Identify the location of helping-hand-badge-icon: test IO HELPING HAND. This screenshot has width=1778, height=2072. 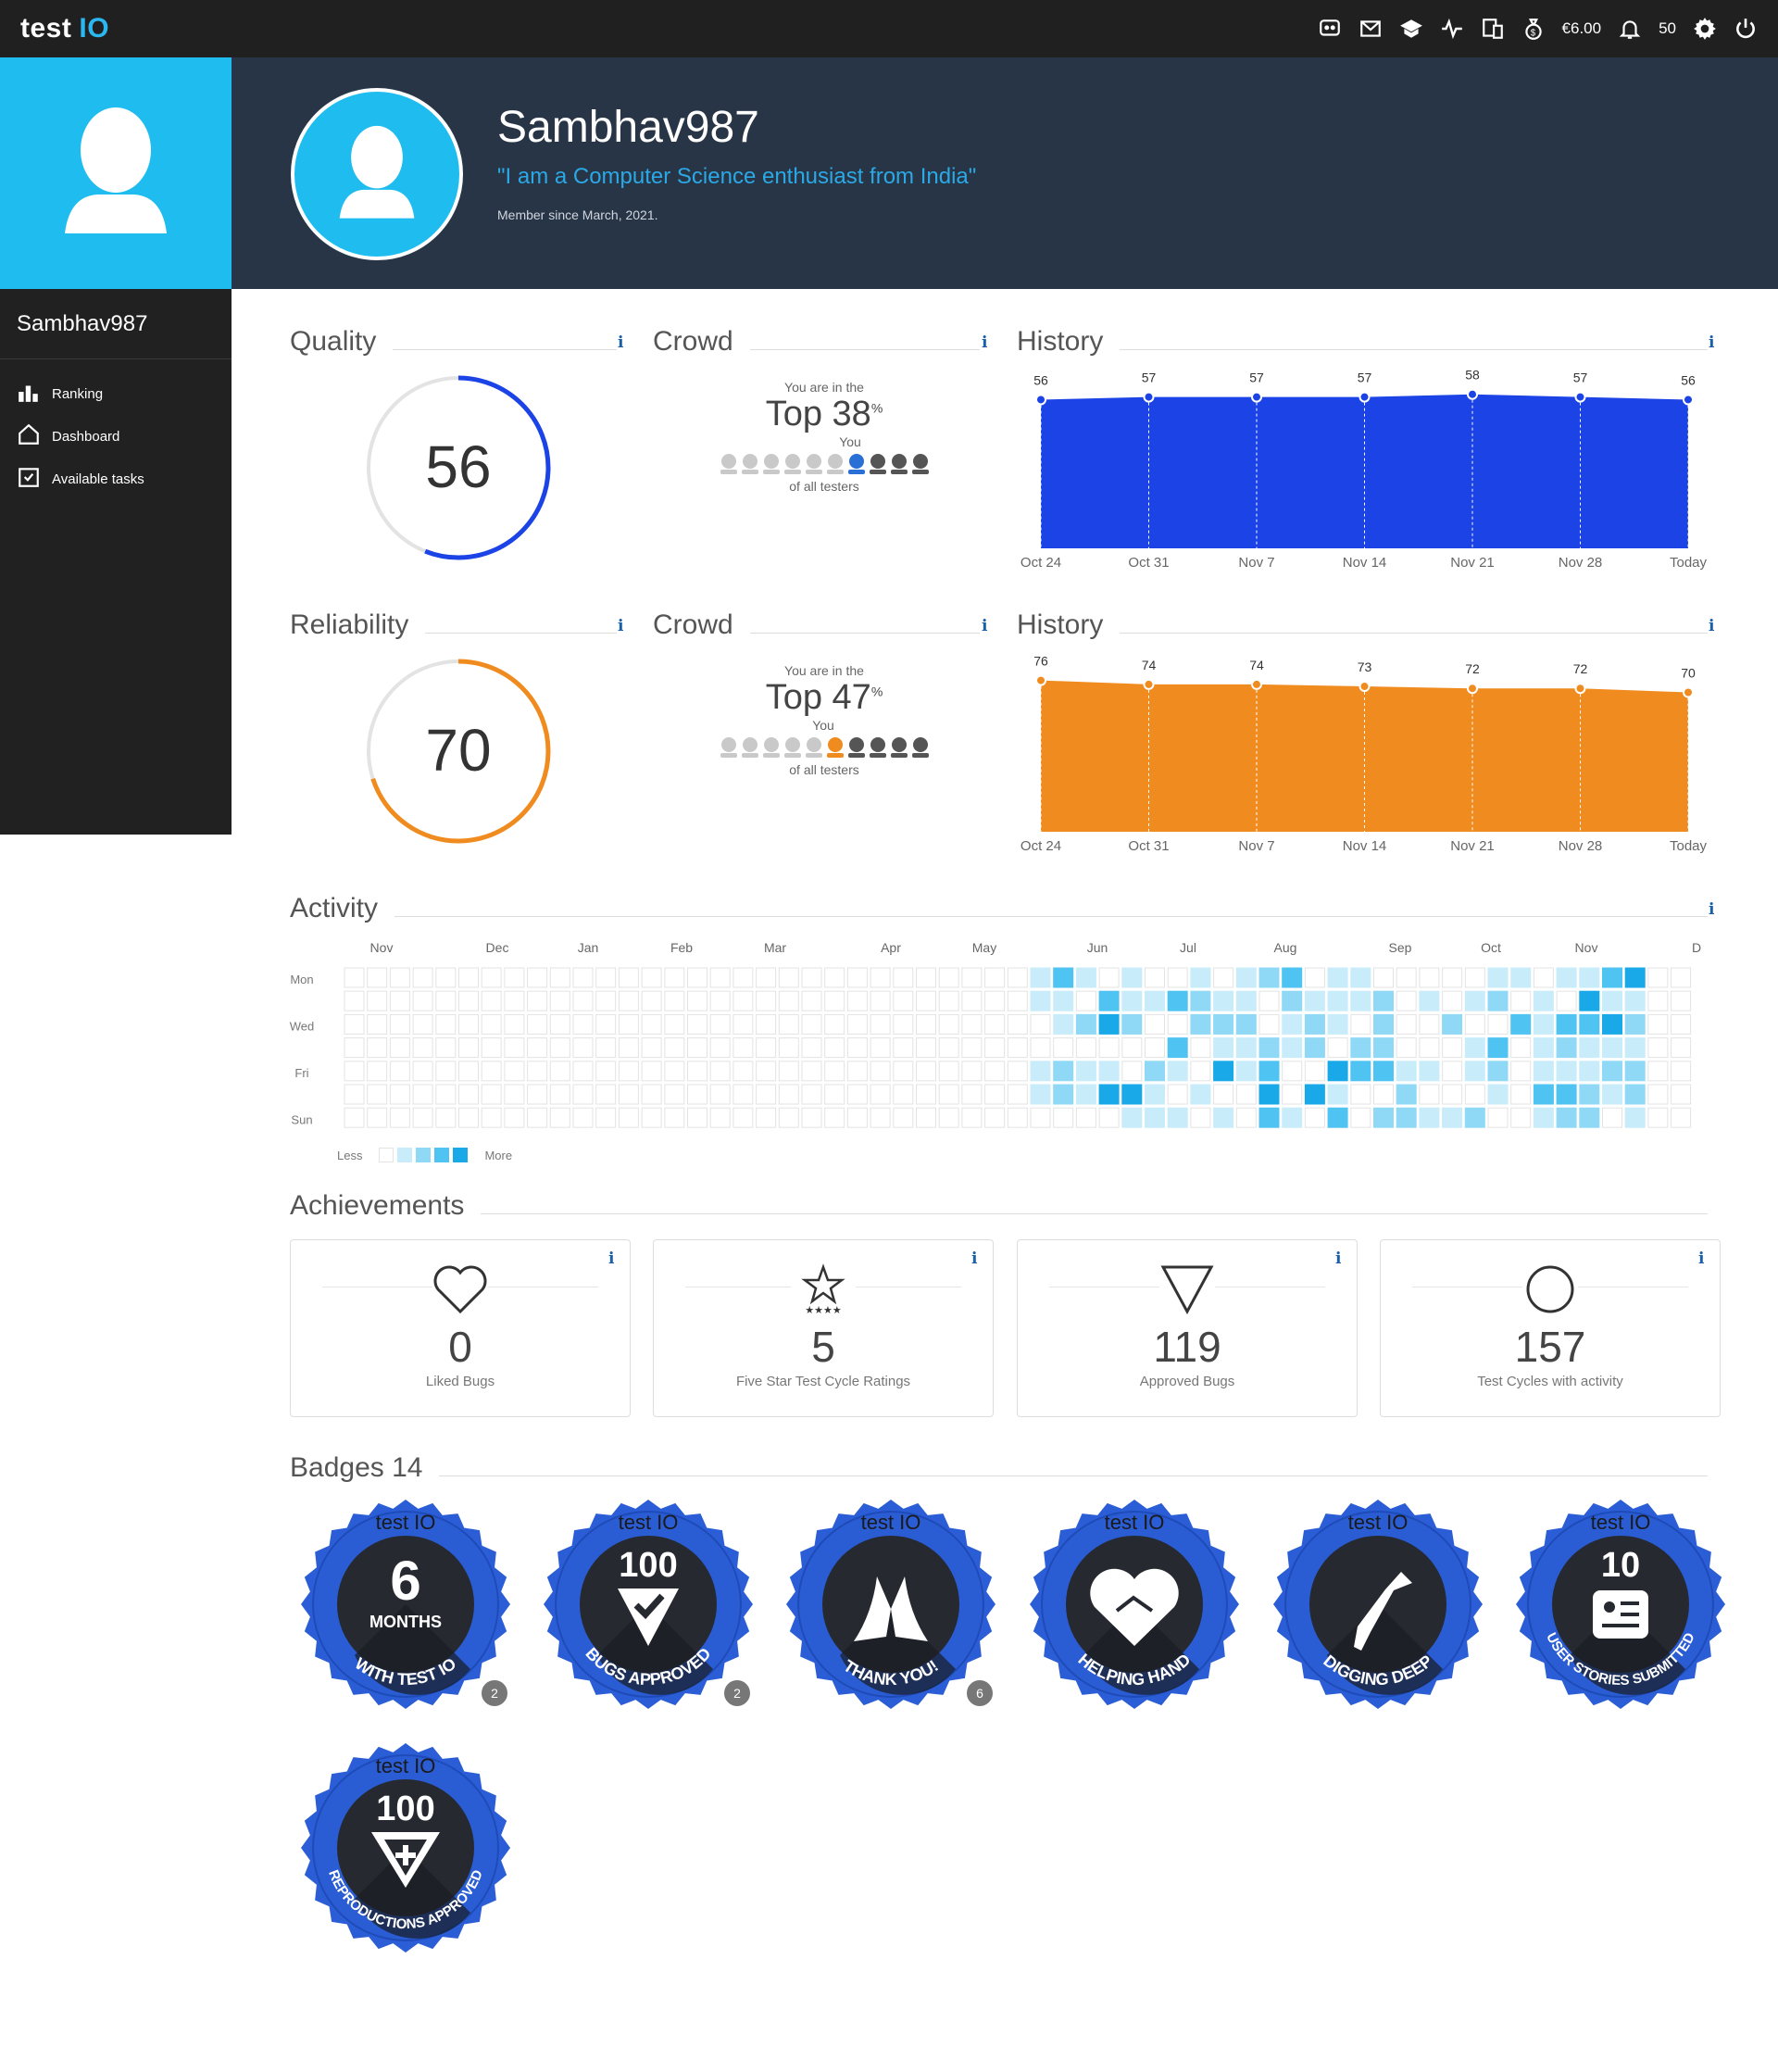
(1134, 1604).